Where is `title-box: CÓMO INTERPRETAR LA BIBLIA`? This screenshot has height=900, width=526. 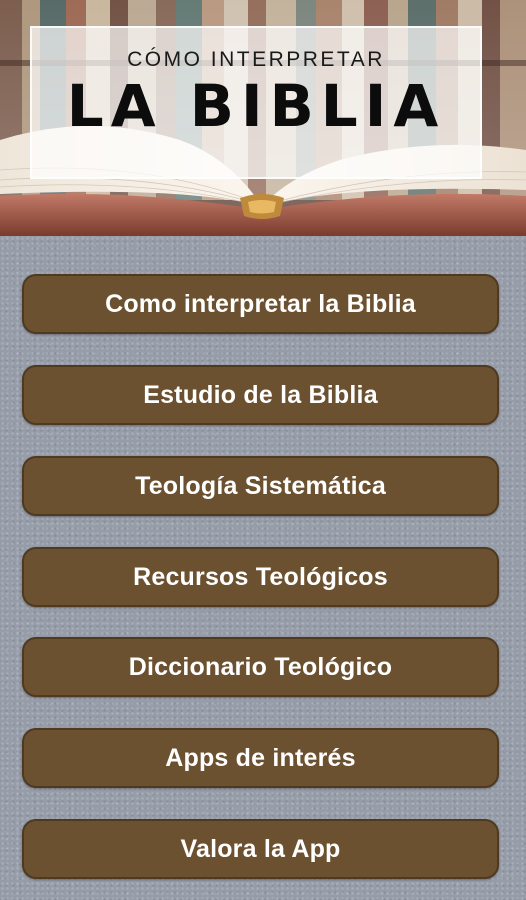
title-box: CÓMO INTERPRETAR LA BIBLIA is located at coordinates (256, 102).